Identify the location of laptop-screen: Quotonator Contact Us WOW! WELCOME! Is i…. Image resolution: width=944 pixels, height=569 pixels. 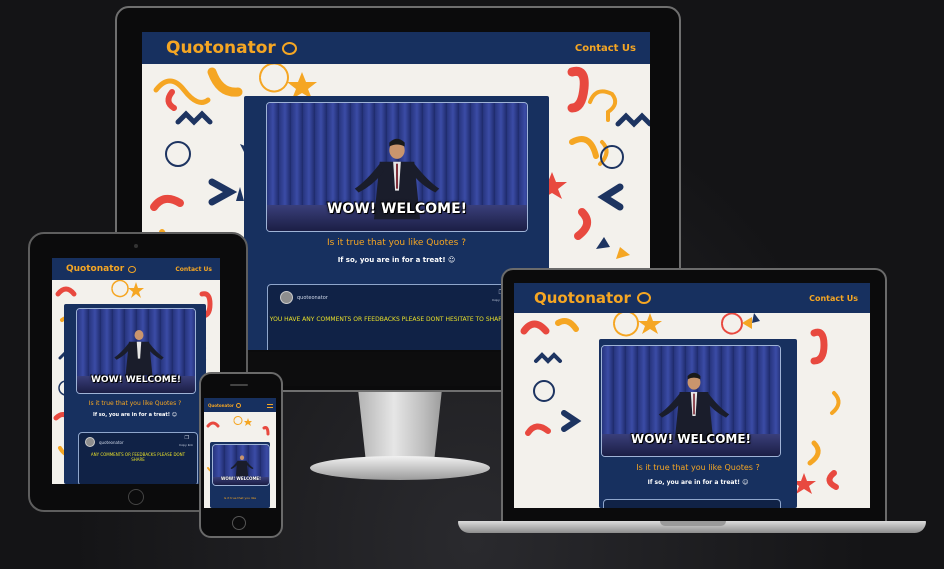
(692, 395).